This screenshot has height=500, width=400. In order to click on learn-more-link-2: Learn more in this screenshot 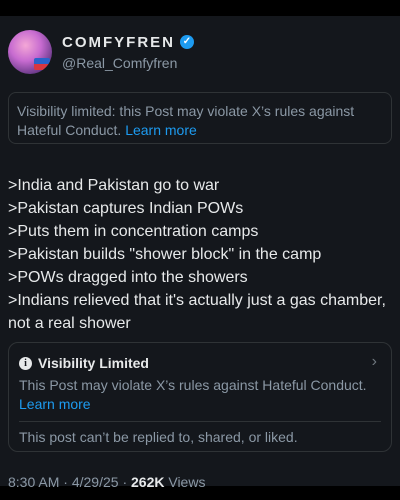, I will do `click(55, 404)`.